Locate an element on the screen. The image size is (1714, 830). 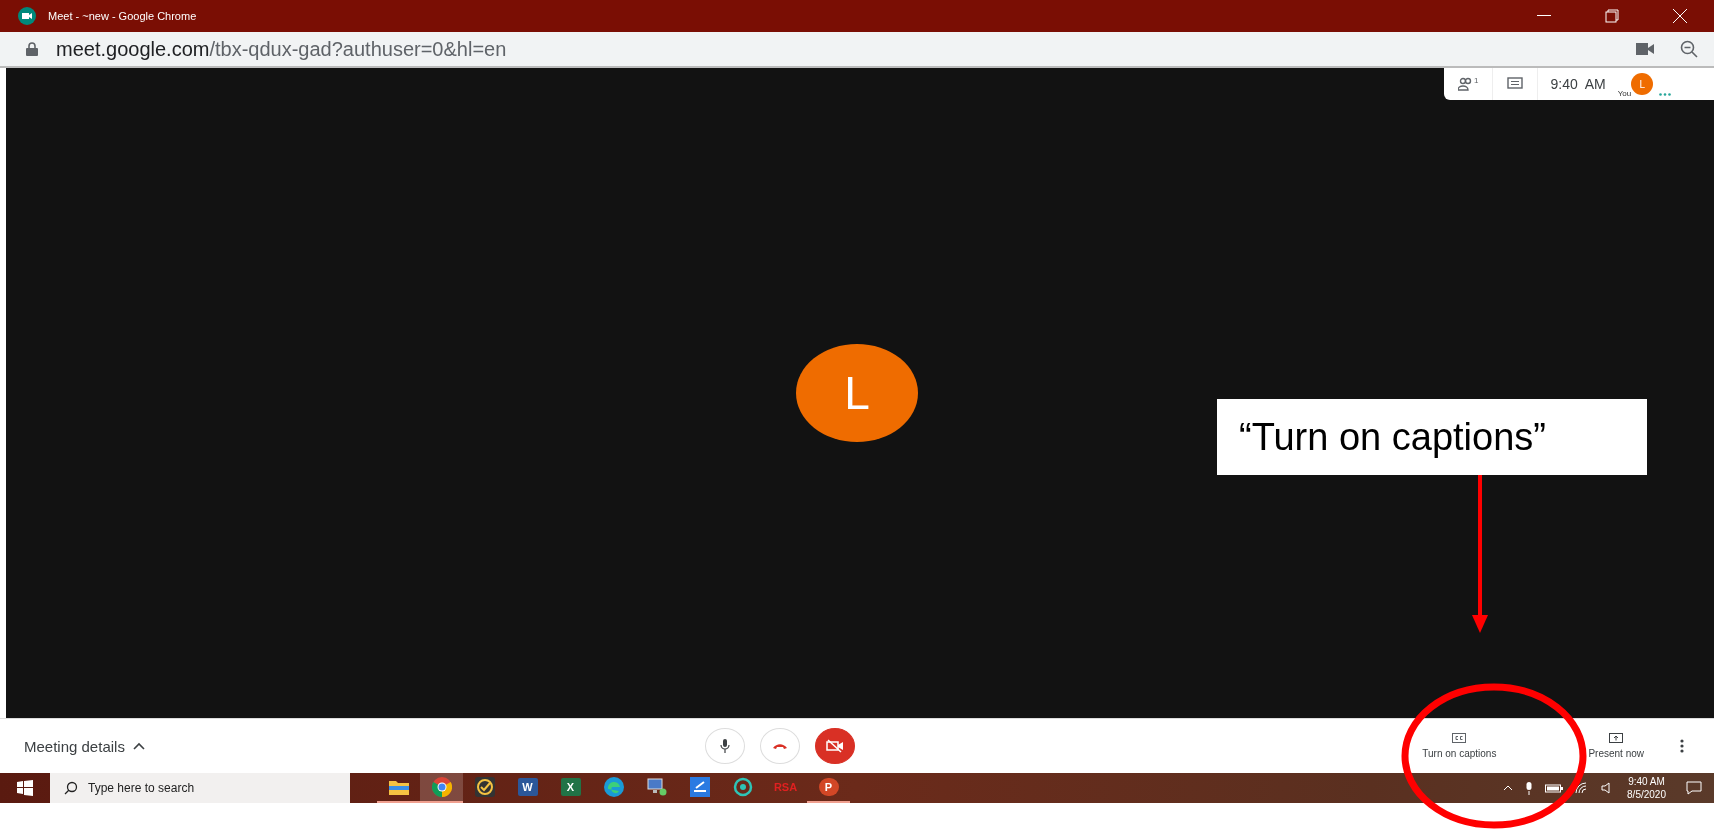
more-dots-icon is located at coordinates (1665, 94).